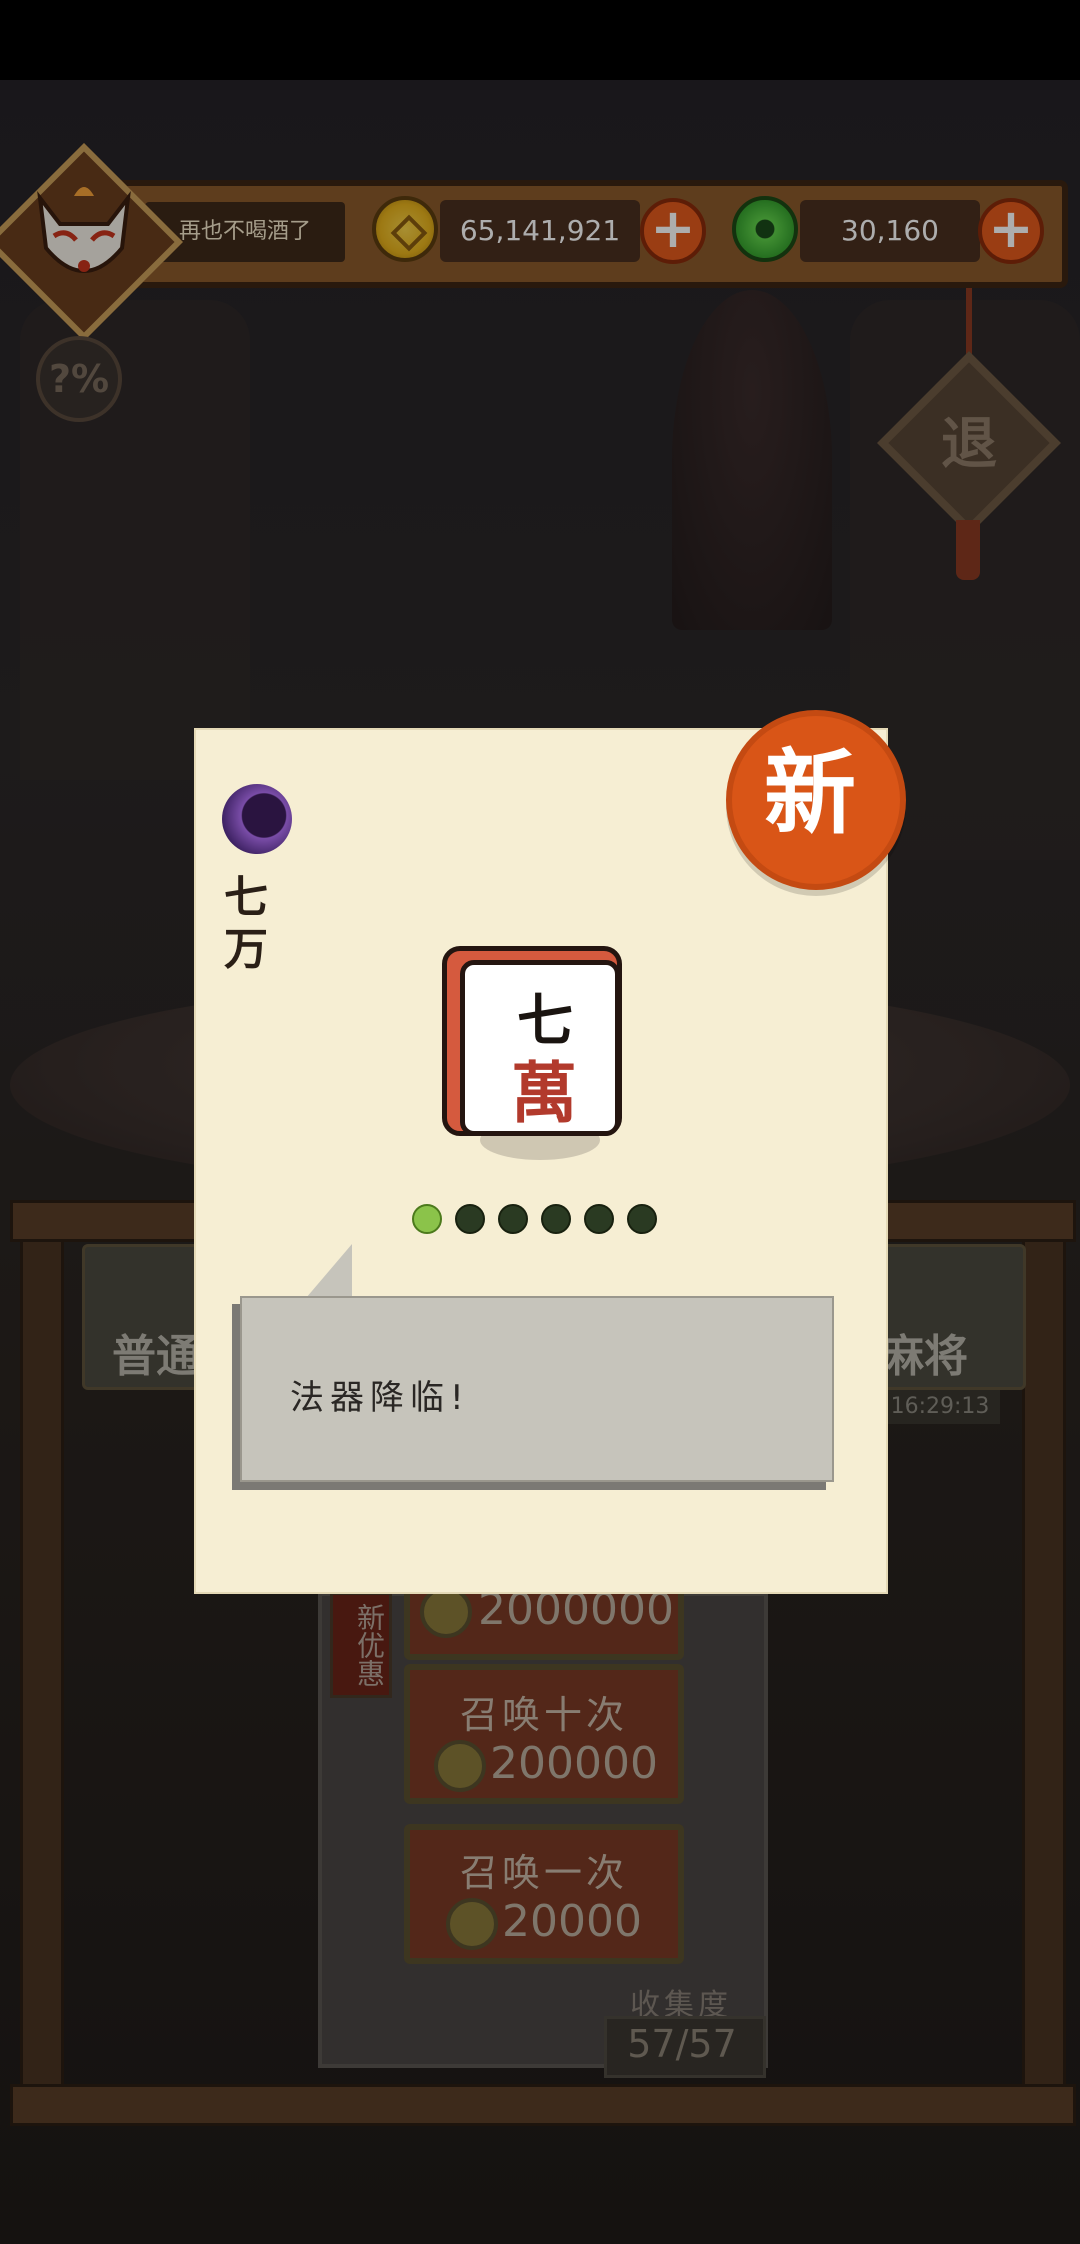 This screenshot has height=2244, width=1080. I want to click on speech-bubble-tail, so click(329, 1271).